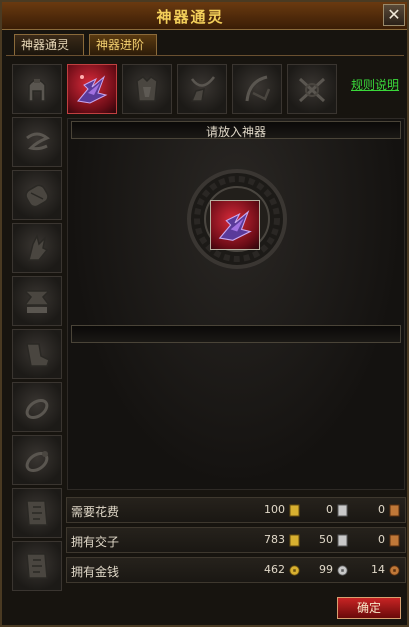  What do you see at coordinates (274, 509) in the screenshot?
I see `cost-value: 100` at bounding box center [274, 509].